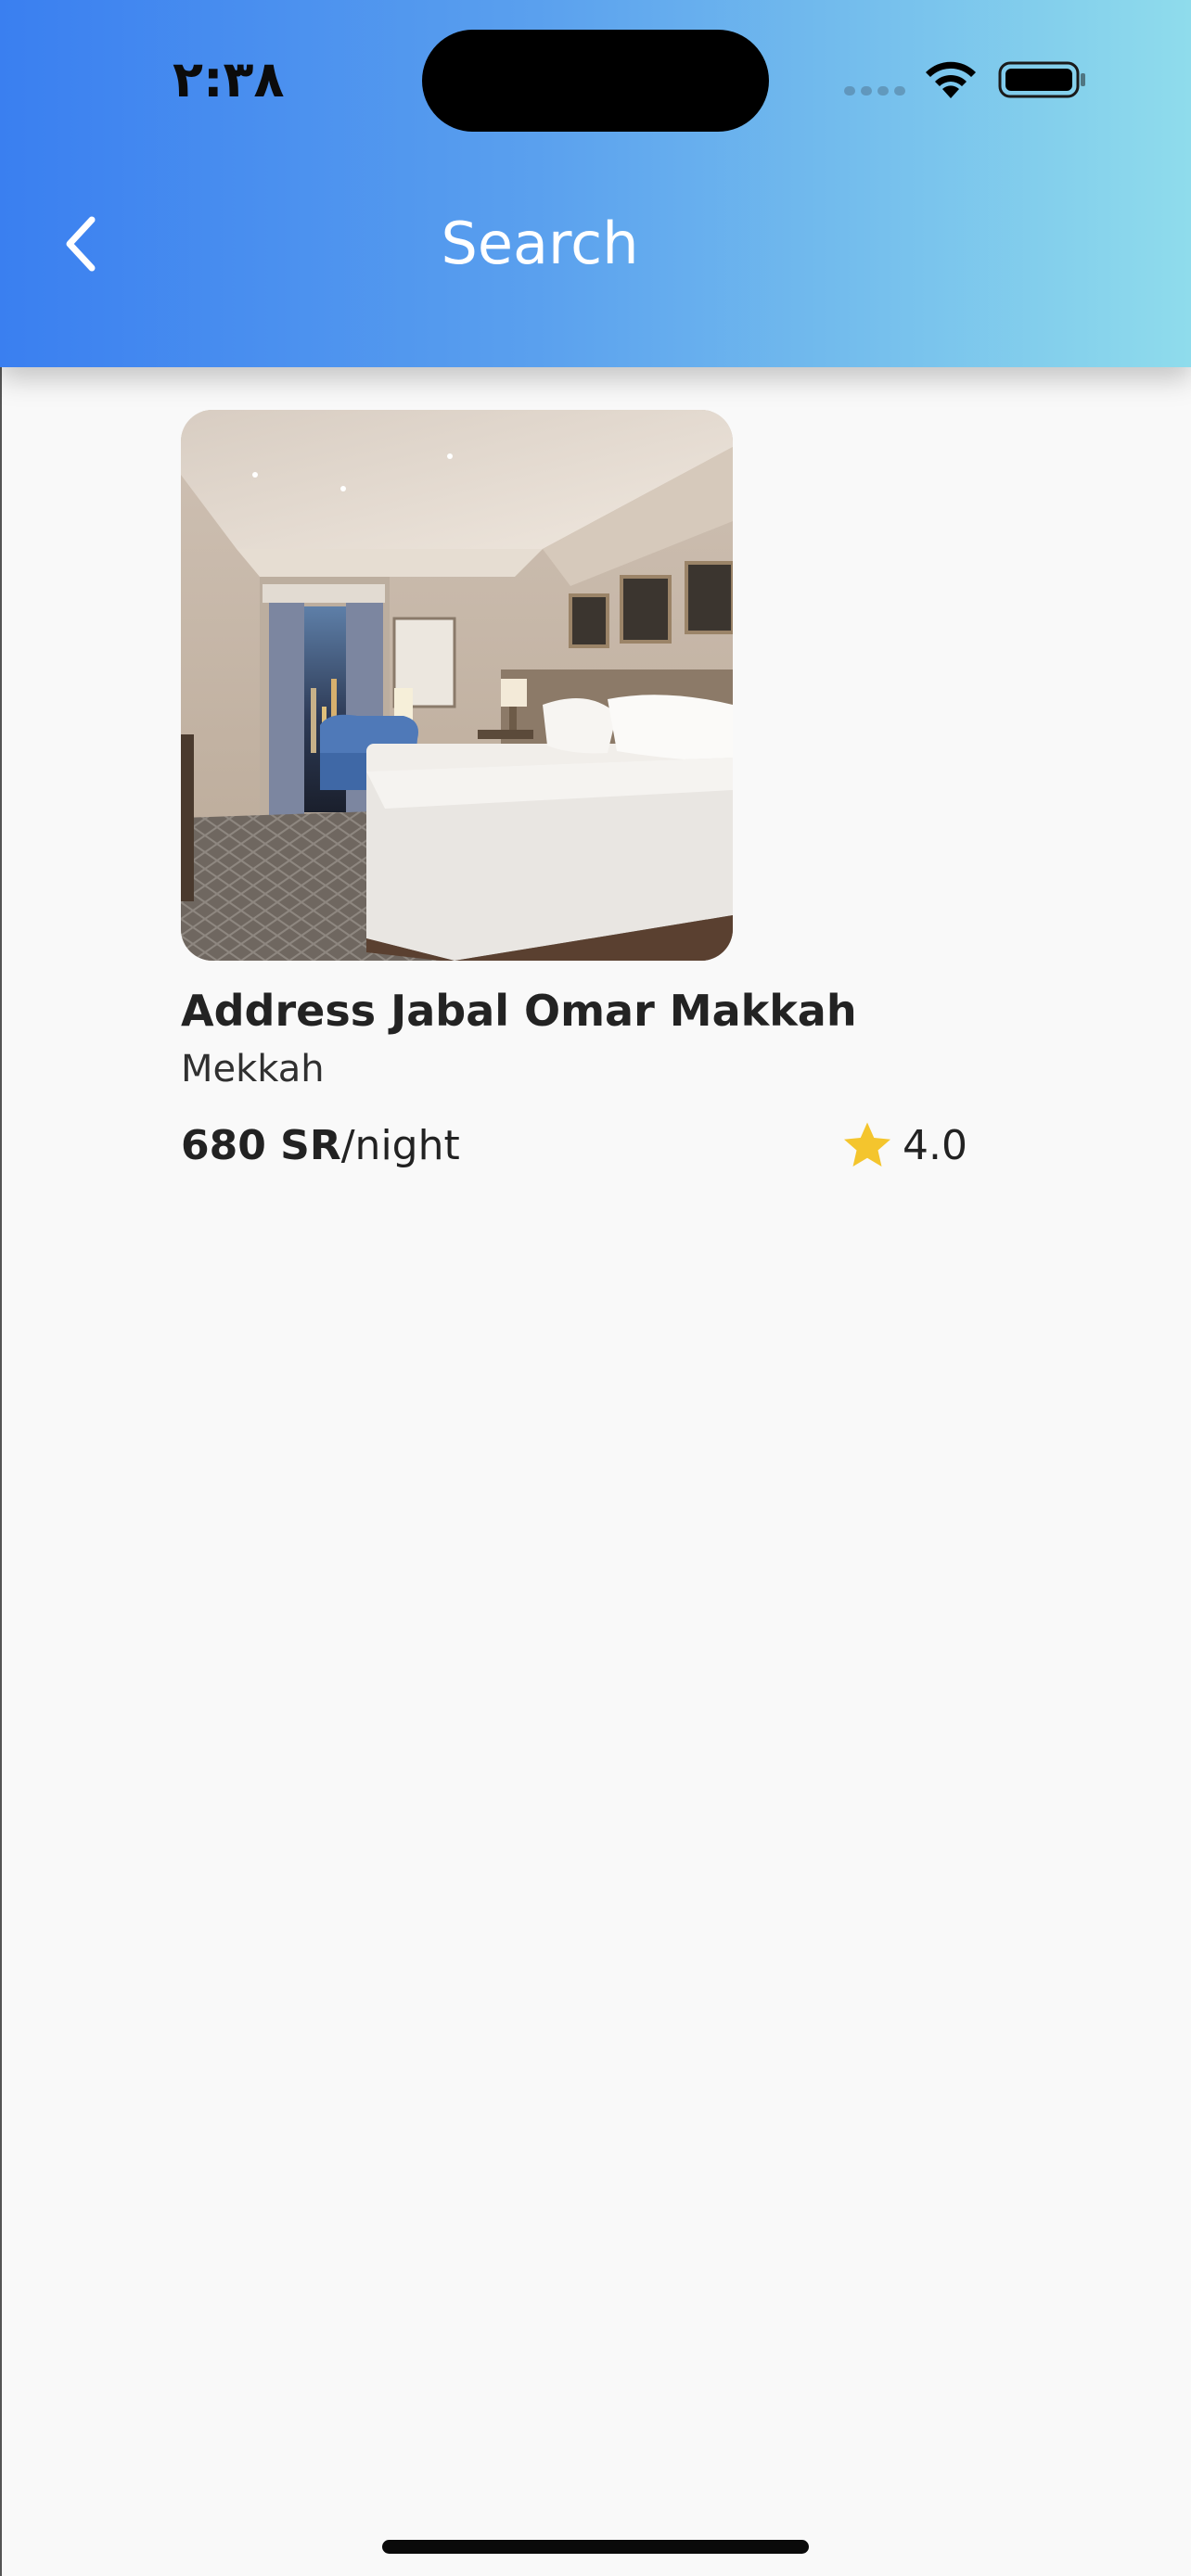 The image size is (1191, 2576). I want to click on wifi-icon, so click(951, 79).